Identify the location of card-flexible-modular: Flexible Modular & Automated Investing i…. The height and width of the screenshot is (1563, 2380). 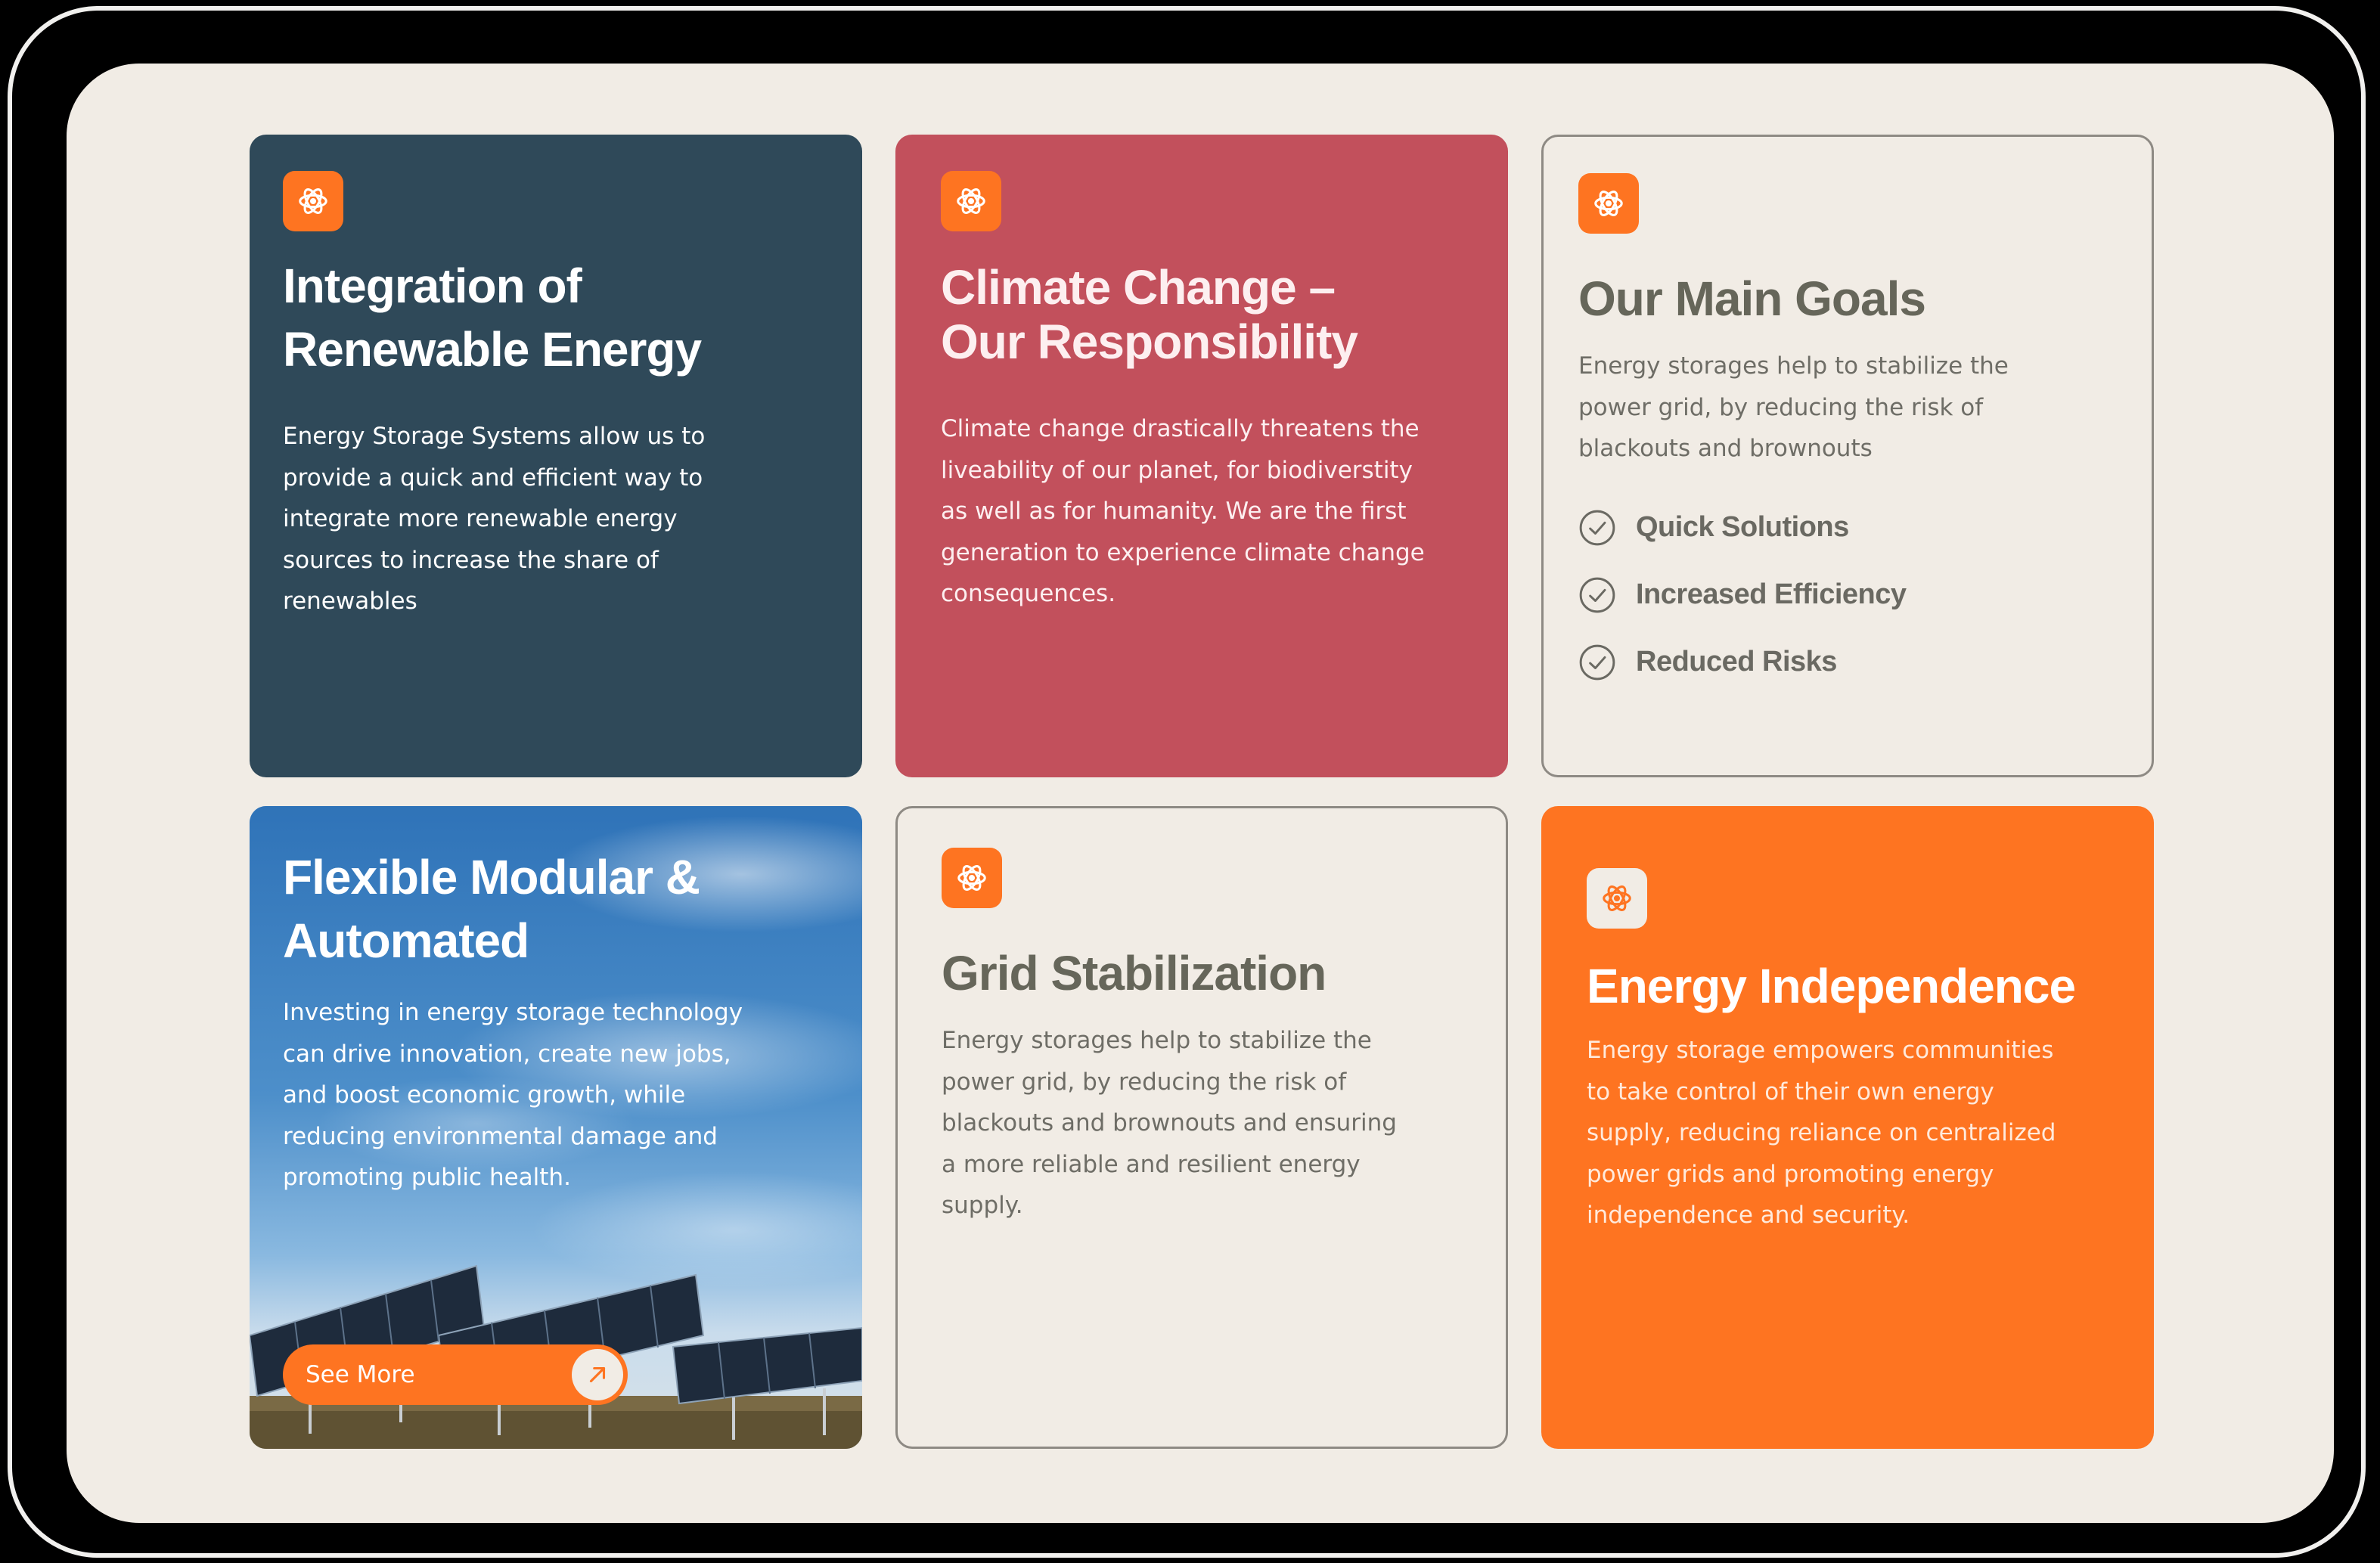
(556, 1128).